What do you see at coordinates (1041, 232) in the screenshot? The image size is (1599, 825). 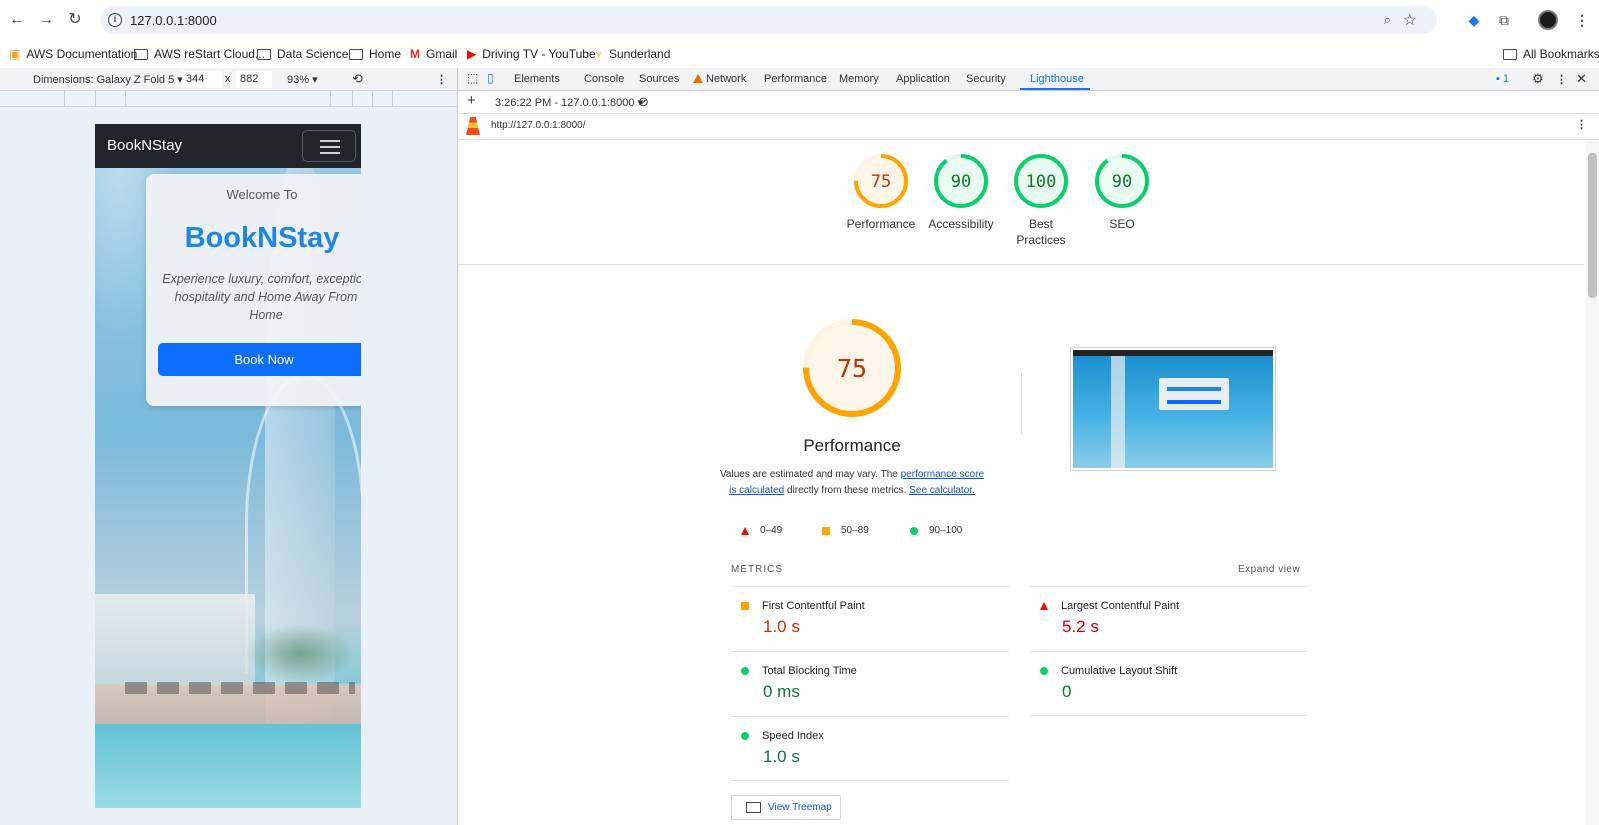 I see `gauge-label: Best Practices` at bounding box center [1041, 232].